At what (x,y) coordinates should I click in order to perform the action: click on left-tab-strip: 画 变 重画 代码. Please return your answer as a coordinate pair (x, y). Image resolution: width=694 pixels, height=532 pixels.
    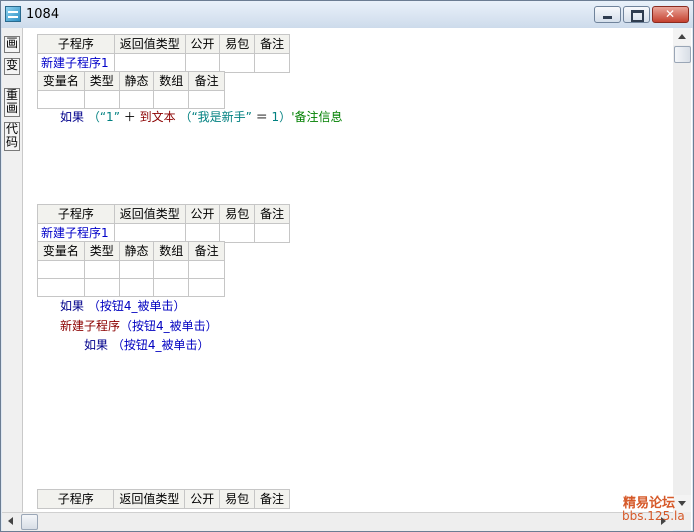
    Looking at the image, I should click on (12, 270).